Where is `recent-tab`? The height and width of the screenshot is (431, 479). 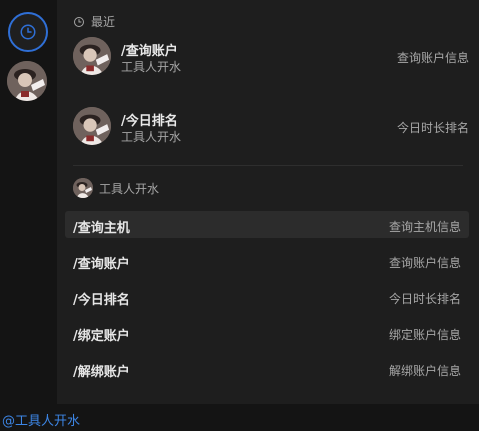
recent-tab is located at coordinates (28, 32).